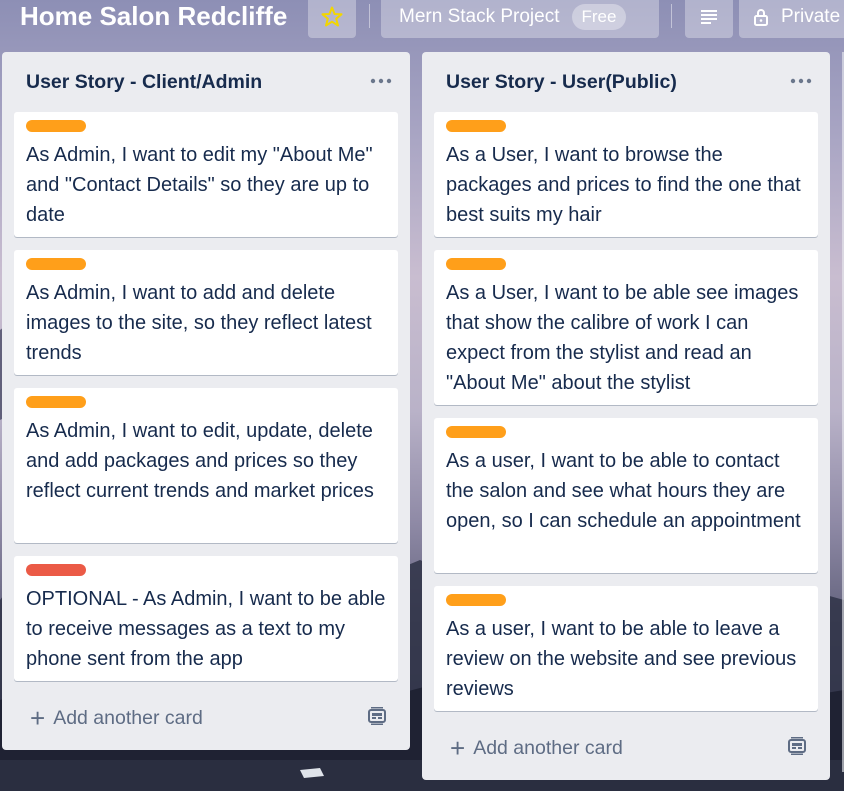  Describe the element at coordinates (153, 17) in the screenshot. I see `board-title: Home Salon Redcliffe` at that location.